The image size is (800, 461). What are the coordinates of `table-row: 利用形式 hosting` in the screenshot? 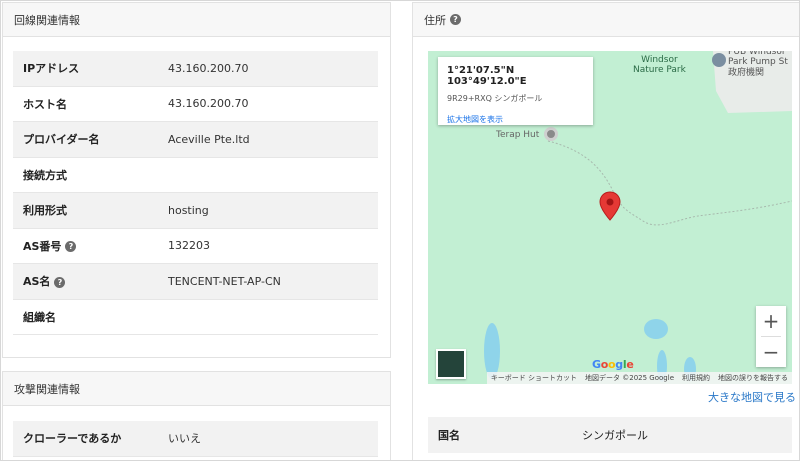 It's located at (195, 211).